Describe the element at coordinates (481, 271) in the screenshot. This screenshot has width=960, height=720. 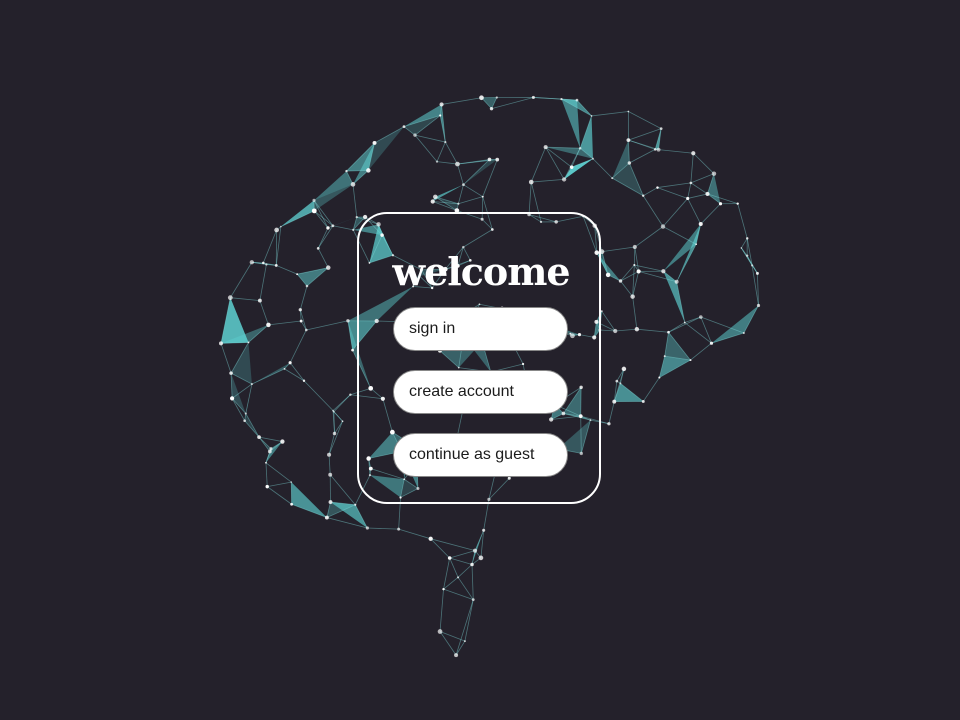
I see `welcome-title: welcome` at that location.